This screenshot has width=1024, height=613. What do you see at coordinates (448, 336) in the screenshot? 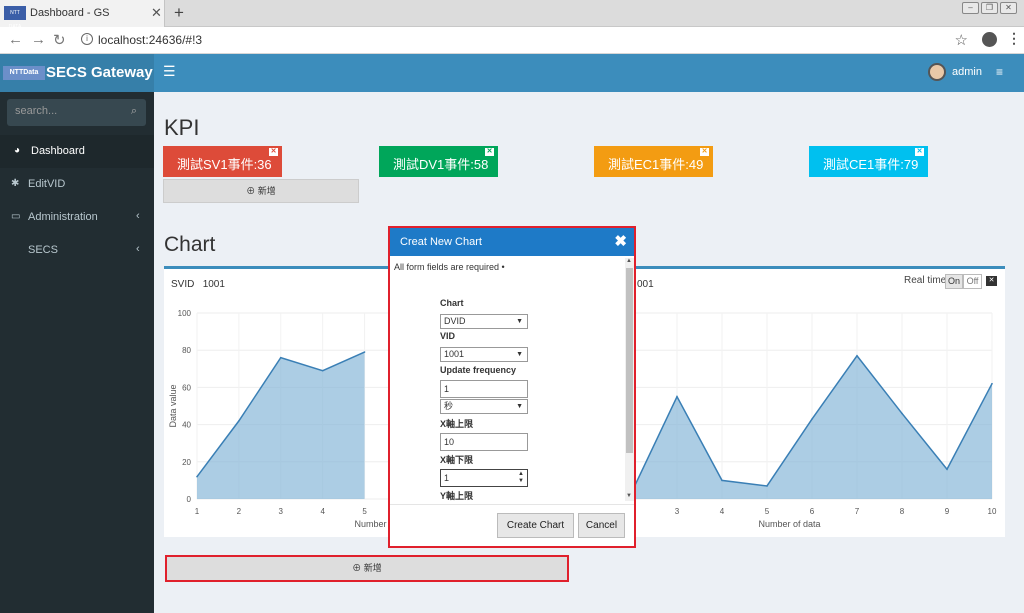
I see `vid-field-label: VID` at bounding box center [448, 336].